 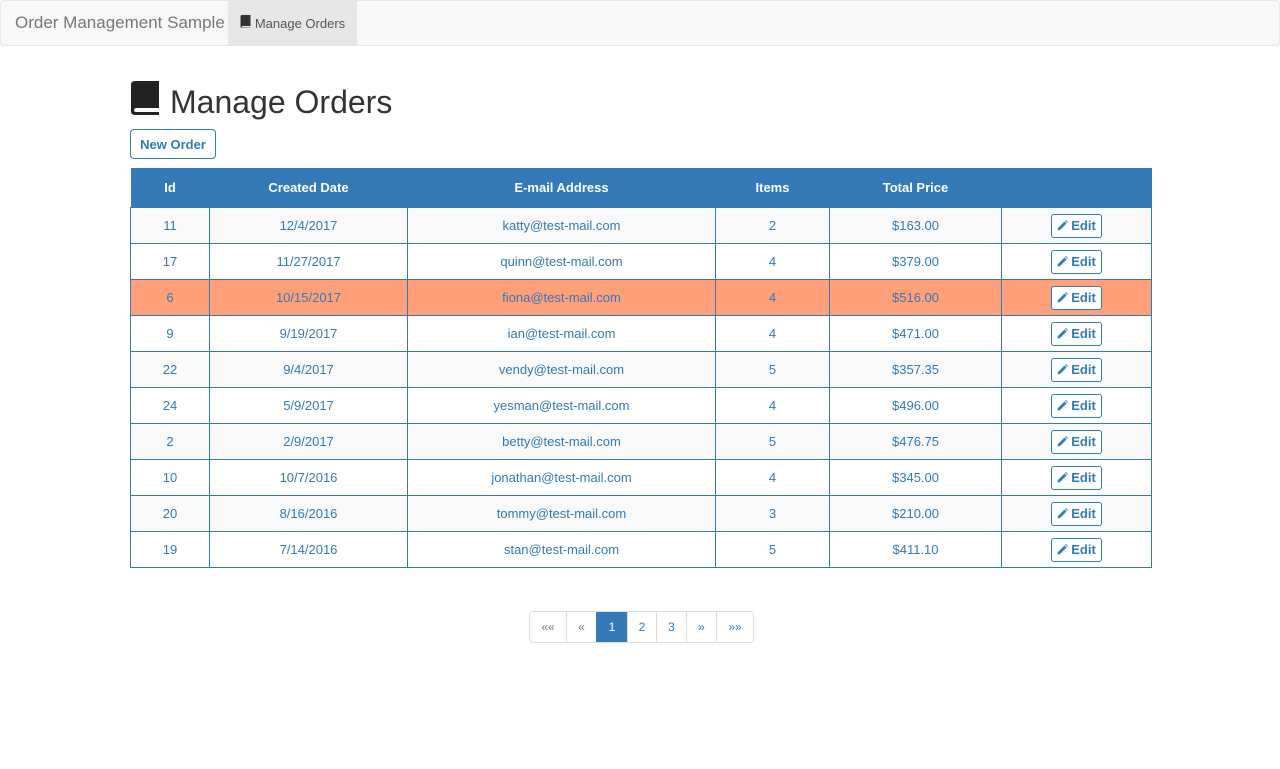 I want to click on book-icon, so click(x=145, y=102).